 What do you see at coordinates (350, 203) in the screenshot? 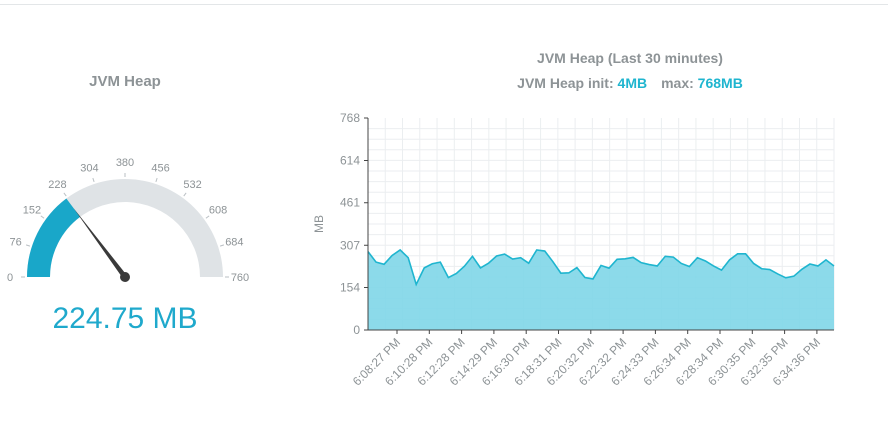
I see `y-tick-label: 461` at bounding box center [350, 203].